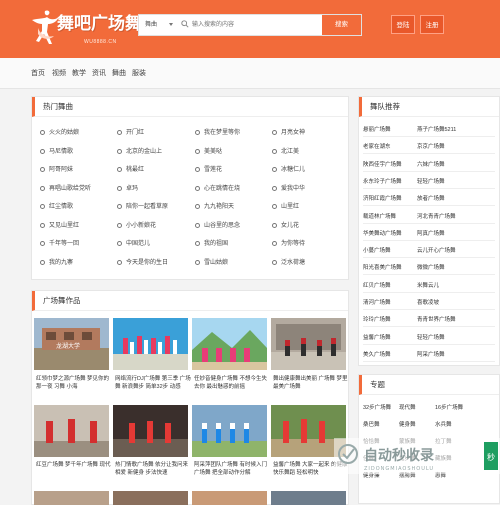  I want to click on team-link: 华美舞动广场舞, so click(382, 233).